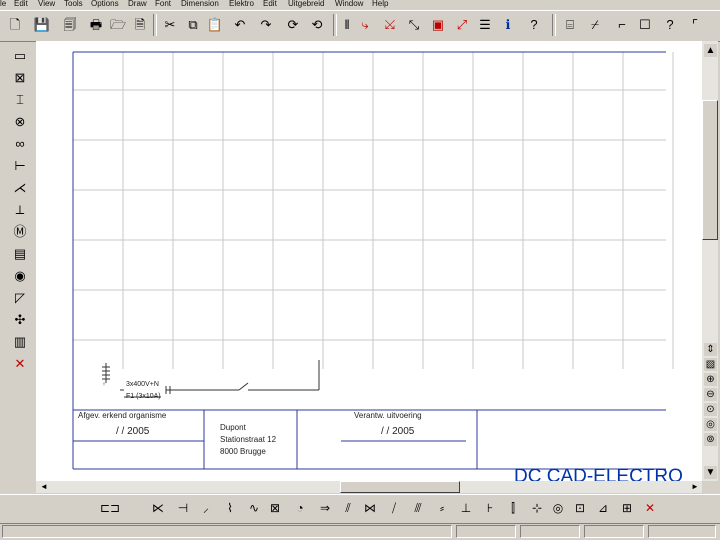 The image size is (720, 540). What do you see at coordinates (325, 508) in the screenshot?
I see `arrow-icon: ⇒` at bounding box center [325, 508].